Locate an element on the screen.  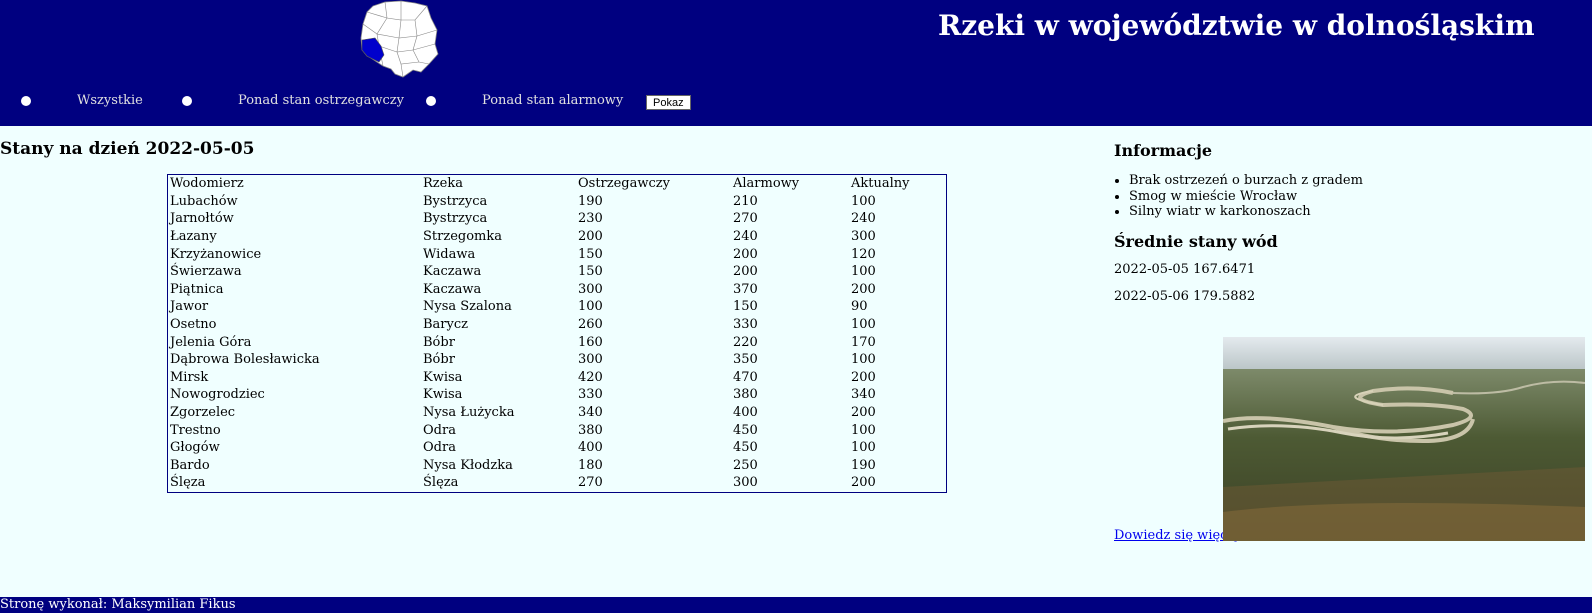
footer: Stronę wykonał: Maksymilian Fikus is located at coordinates (796, 605).